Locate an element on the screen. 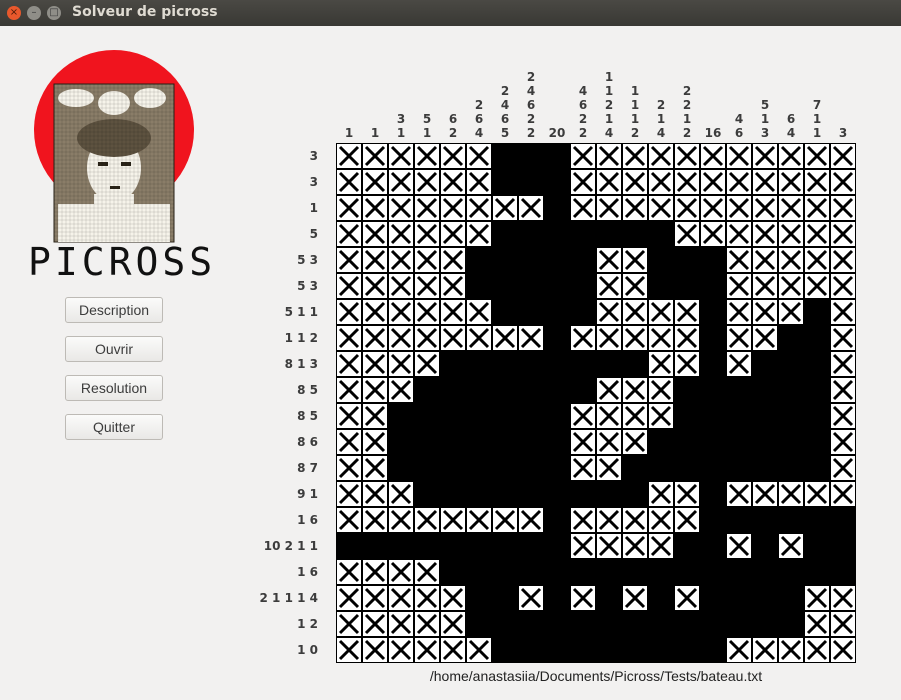 The width and height of the screenshot is (901, 700). quit-button: Quitter is located at coordinates (114, 427).